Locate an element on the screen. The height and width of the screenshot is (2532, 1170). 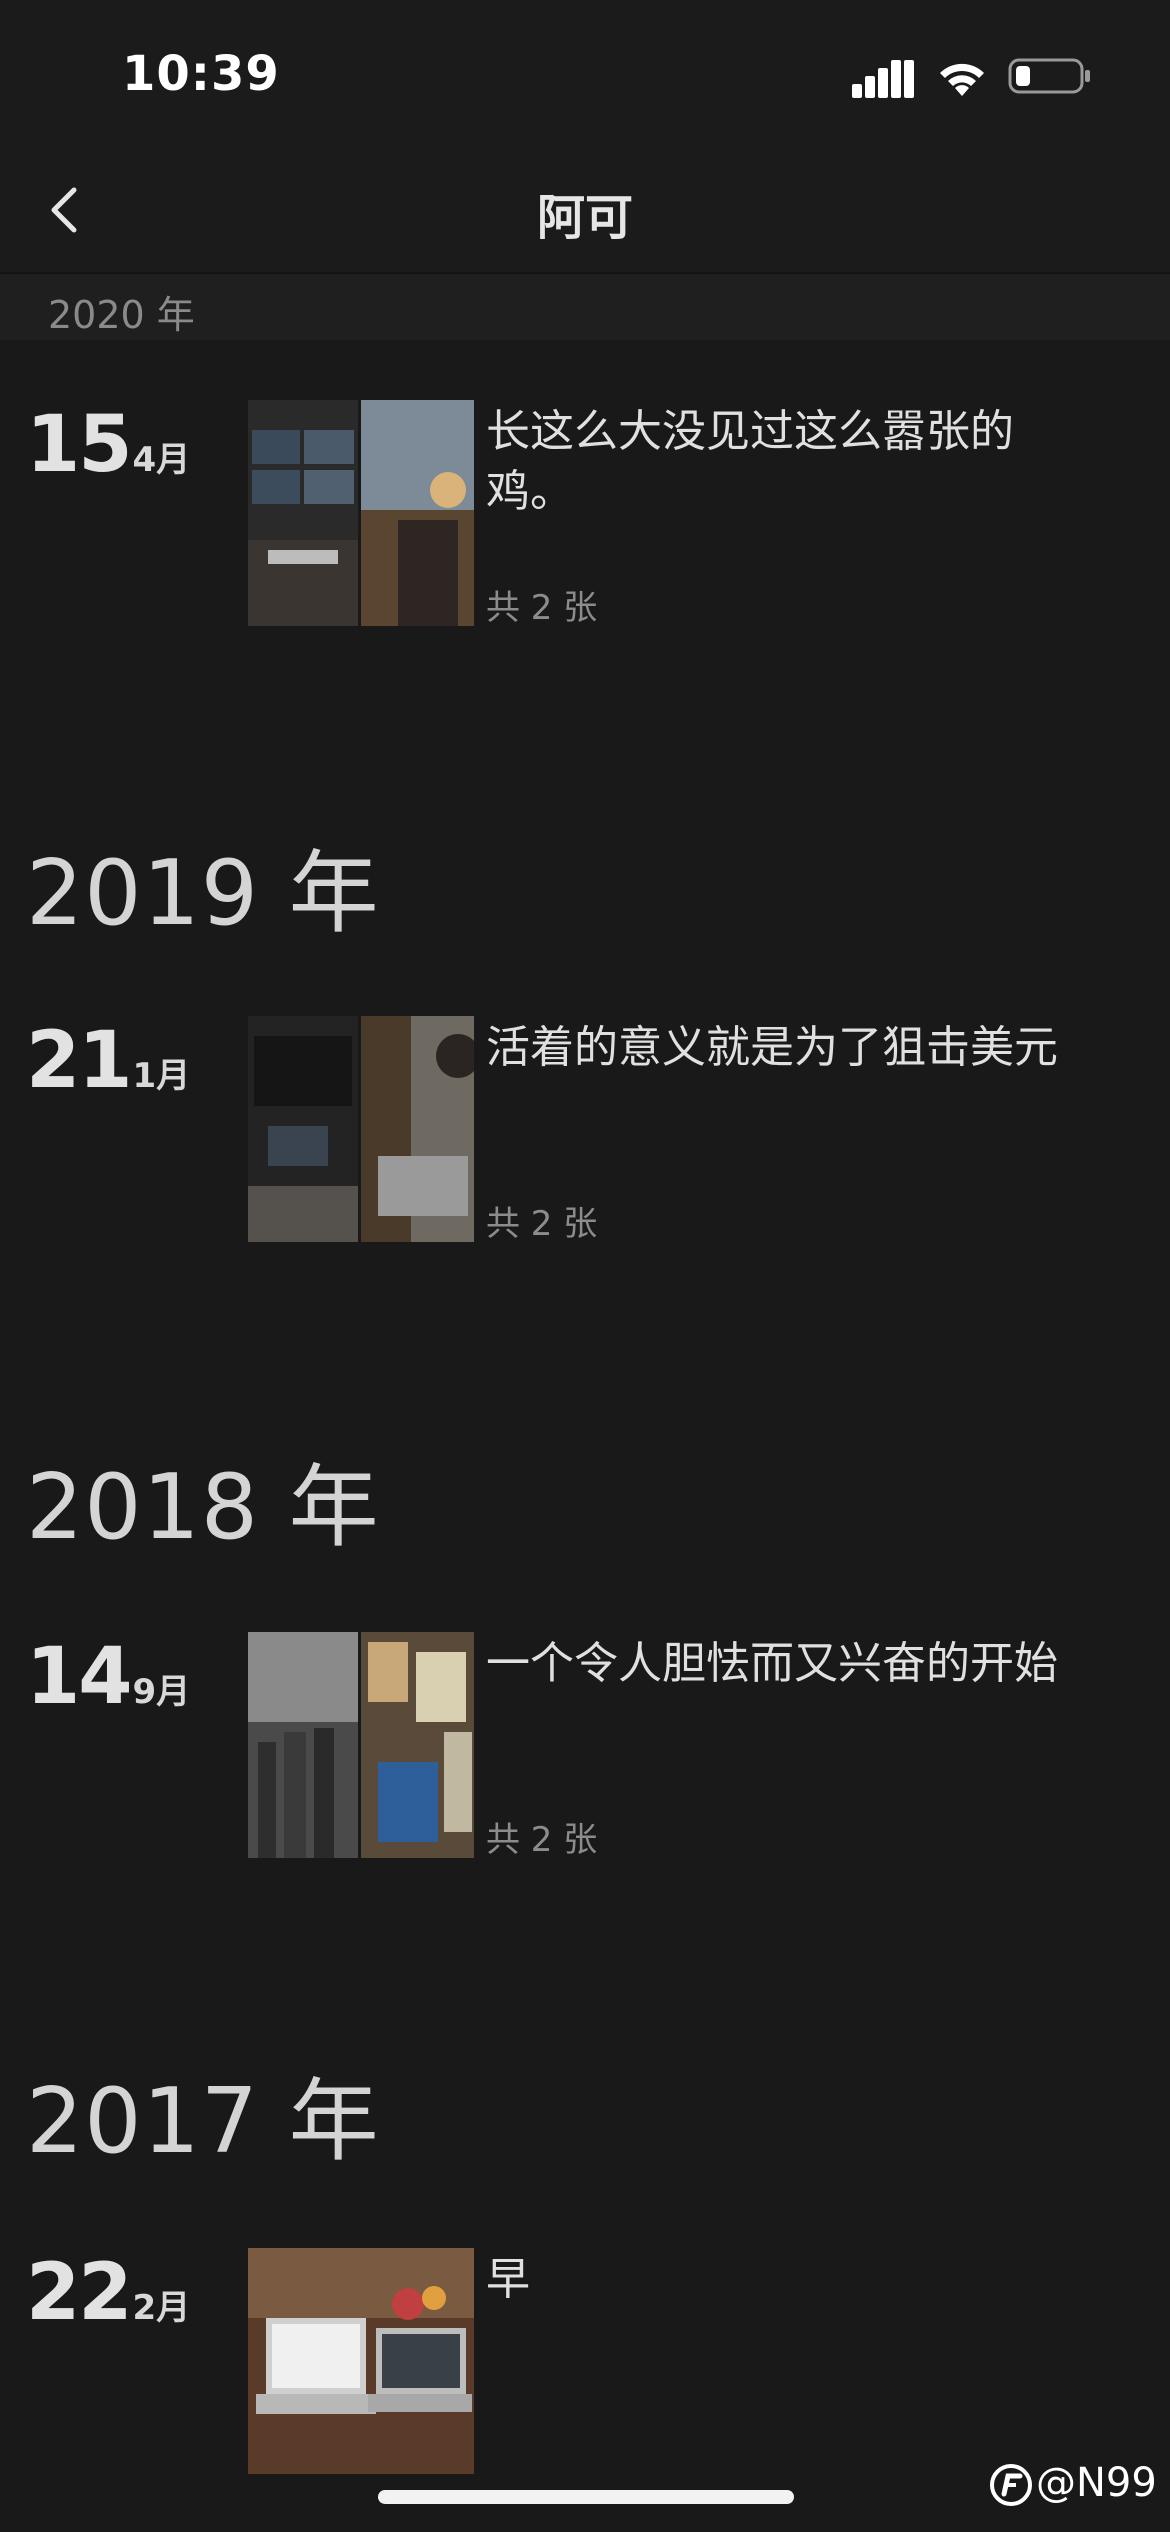
entry-date: 149月 is located at coordinates (108, 1677).